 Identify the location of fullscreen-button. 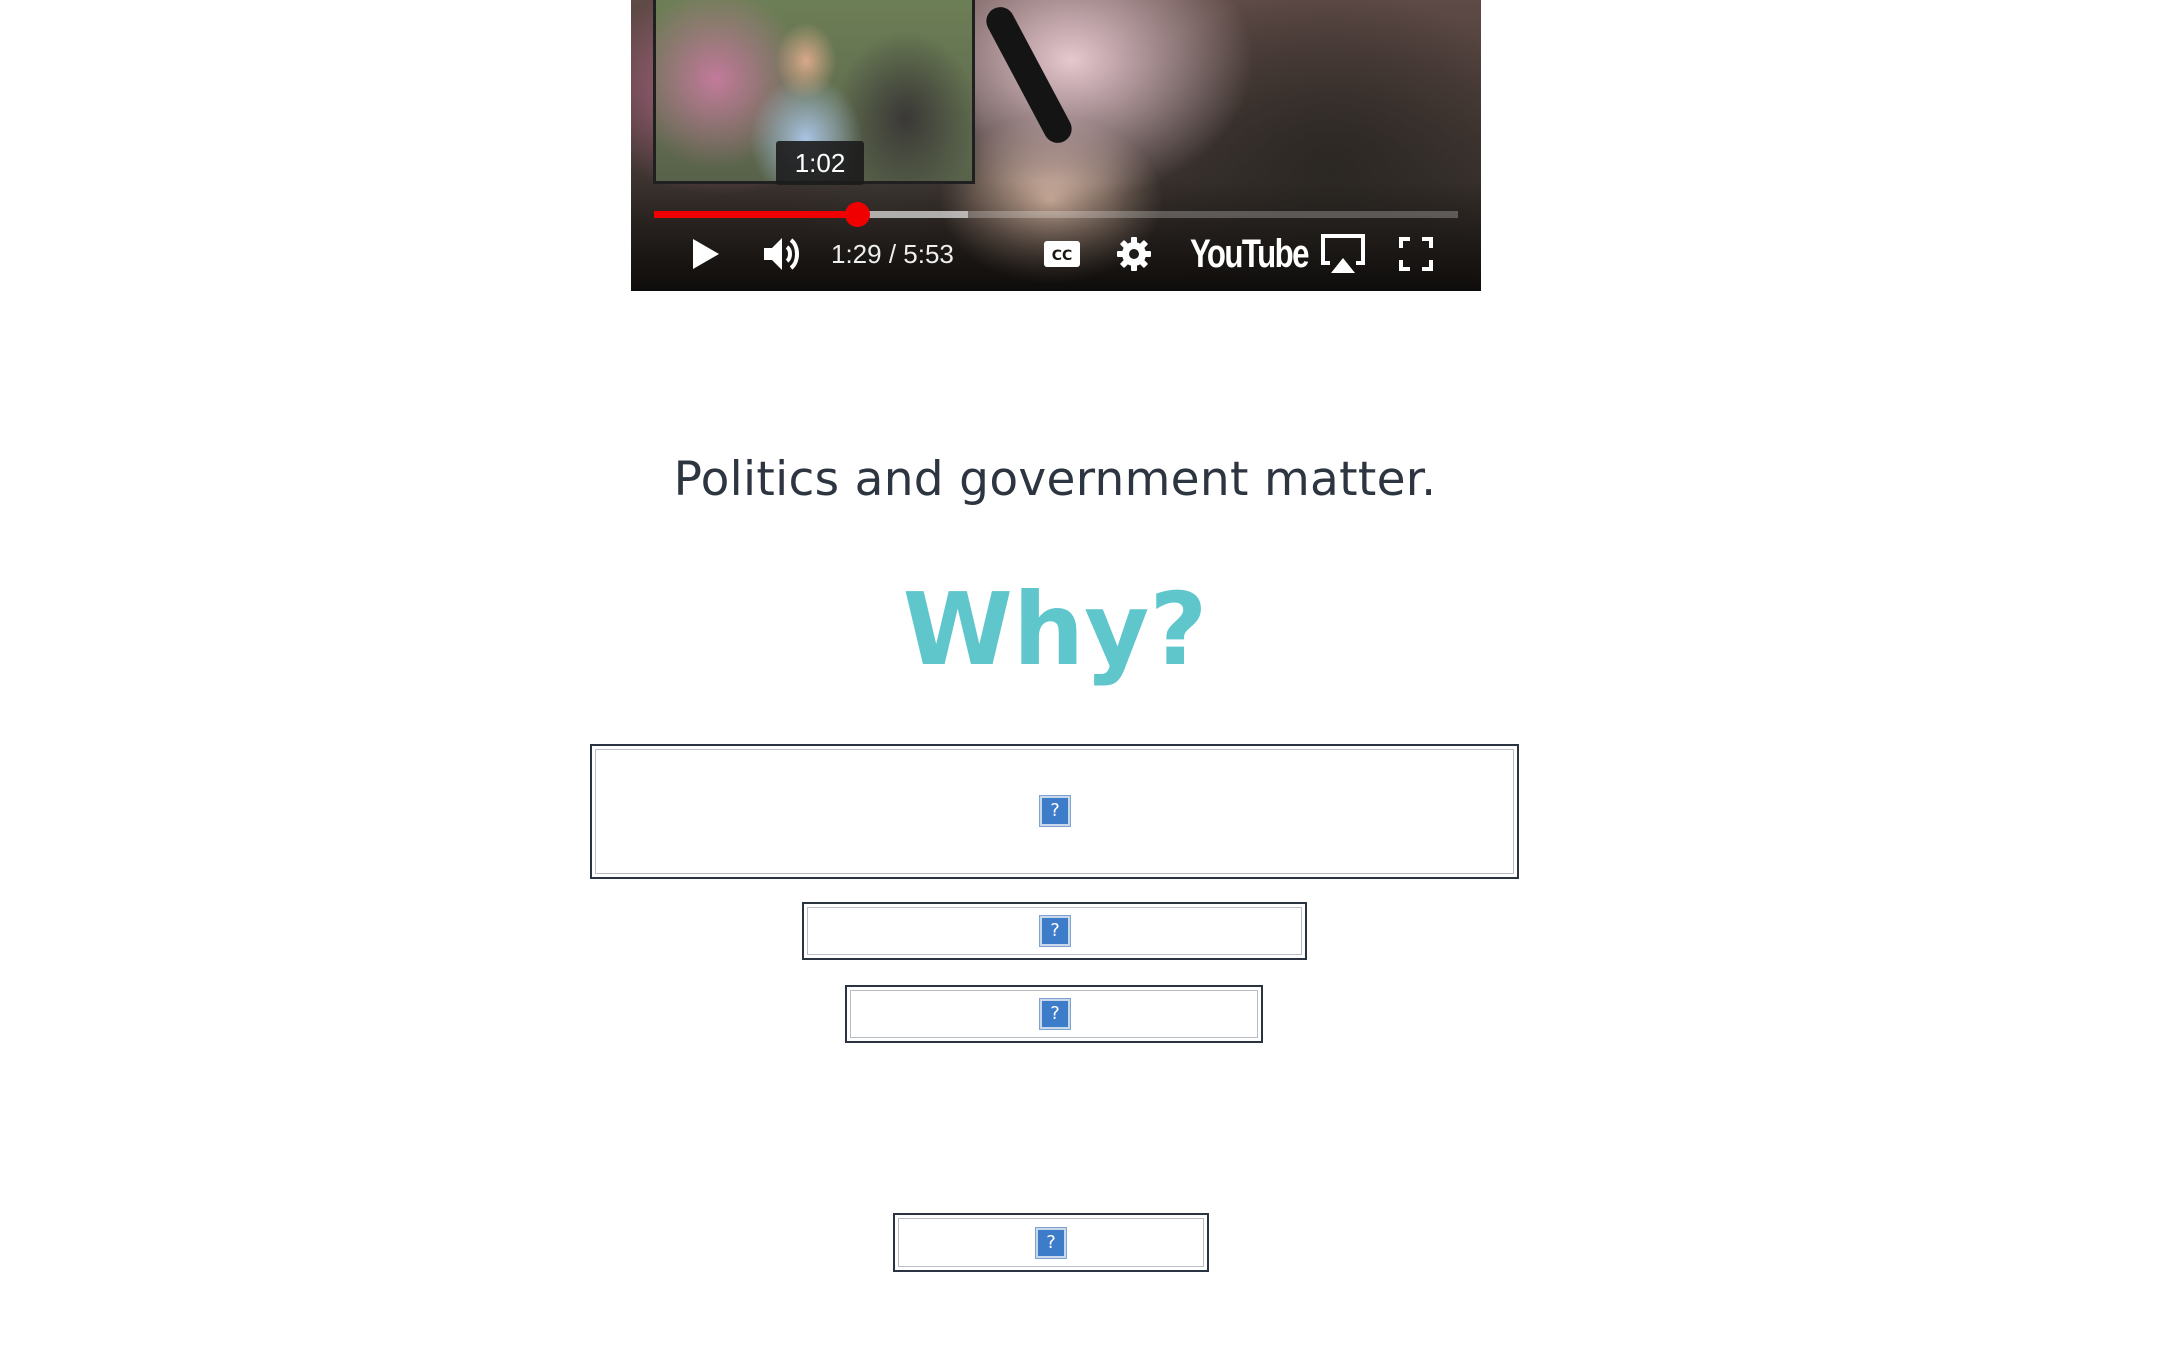
(1416, 254).